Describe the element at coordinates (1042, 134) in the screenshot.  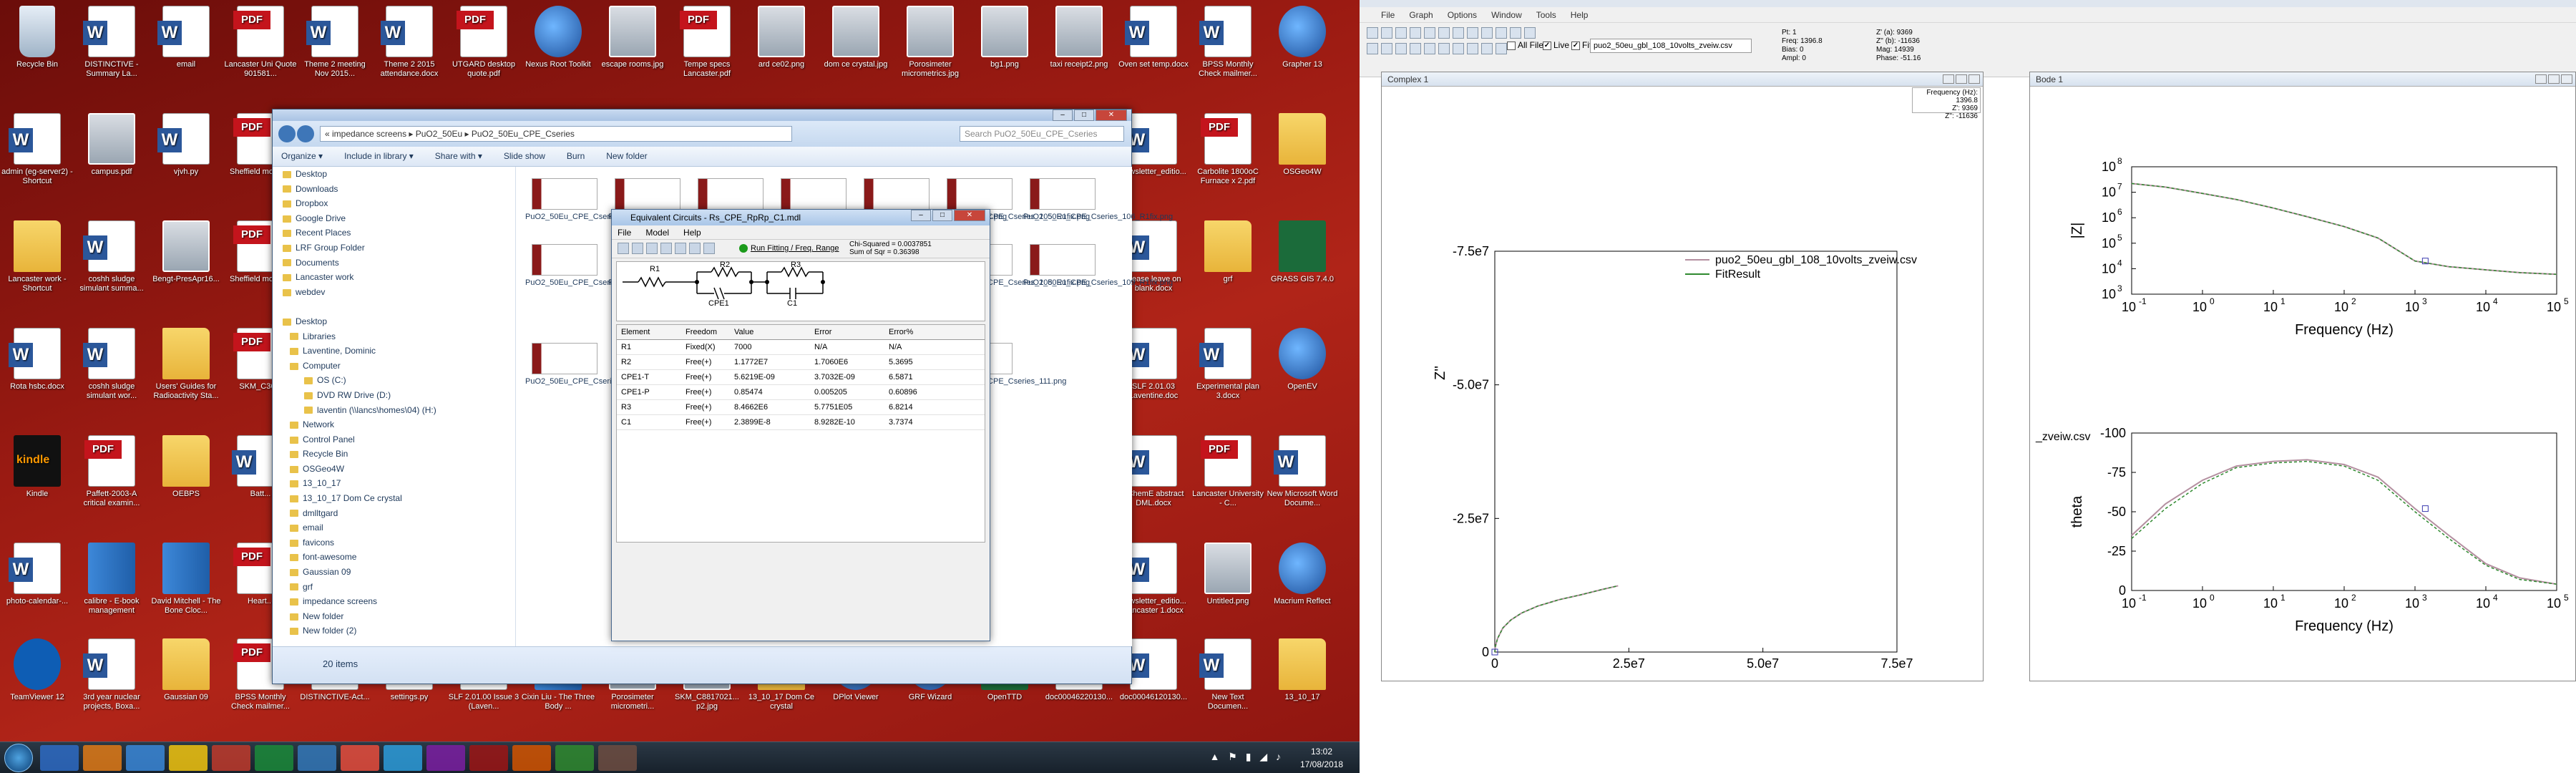
I see `search-input: Search PuO2_50Eu_CPE_Cseries` at that location.